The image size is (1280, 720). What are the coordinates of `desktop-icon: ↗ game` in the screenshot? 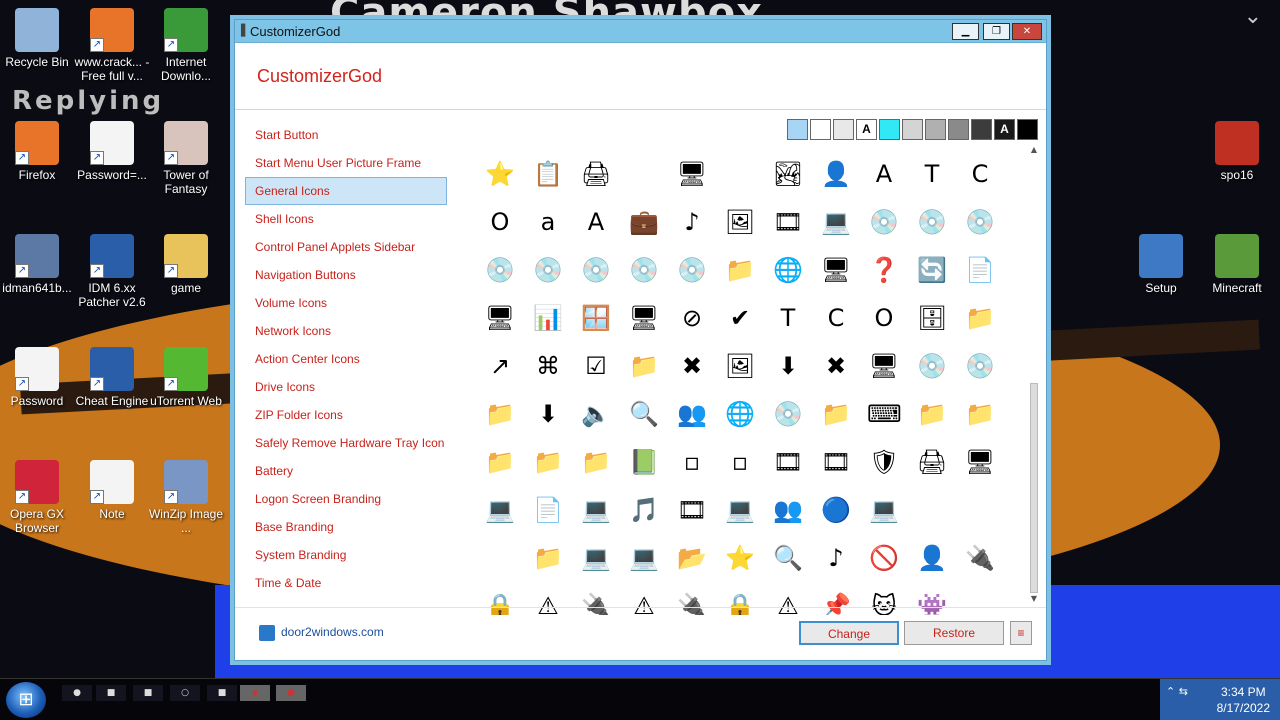 It's located at (186, 264).